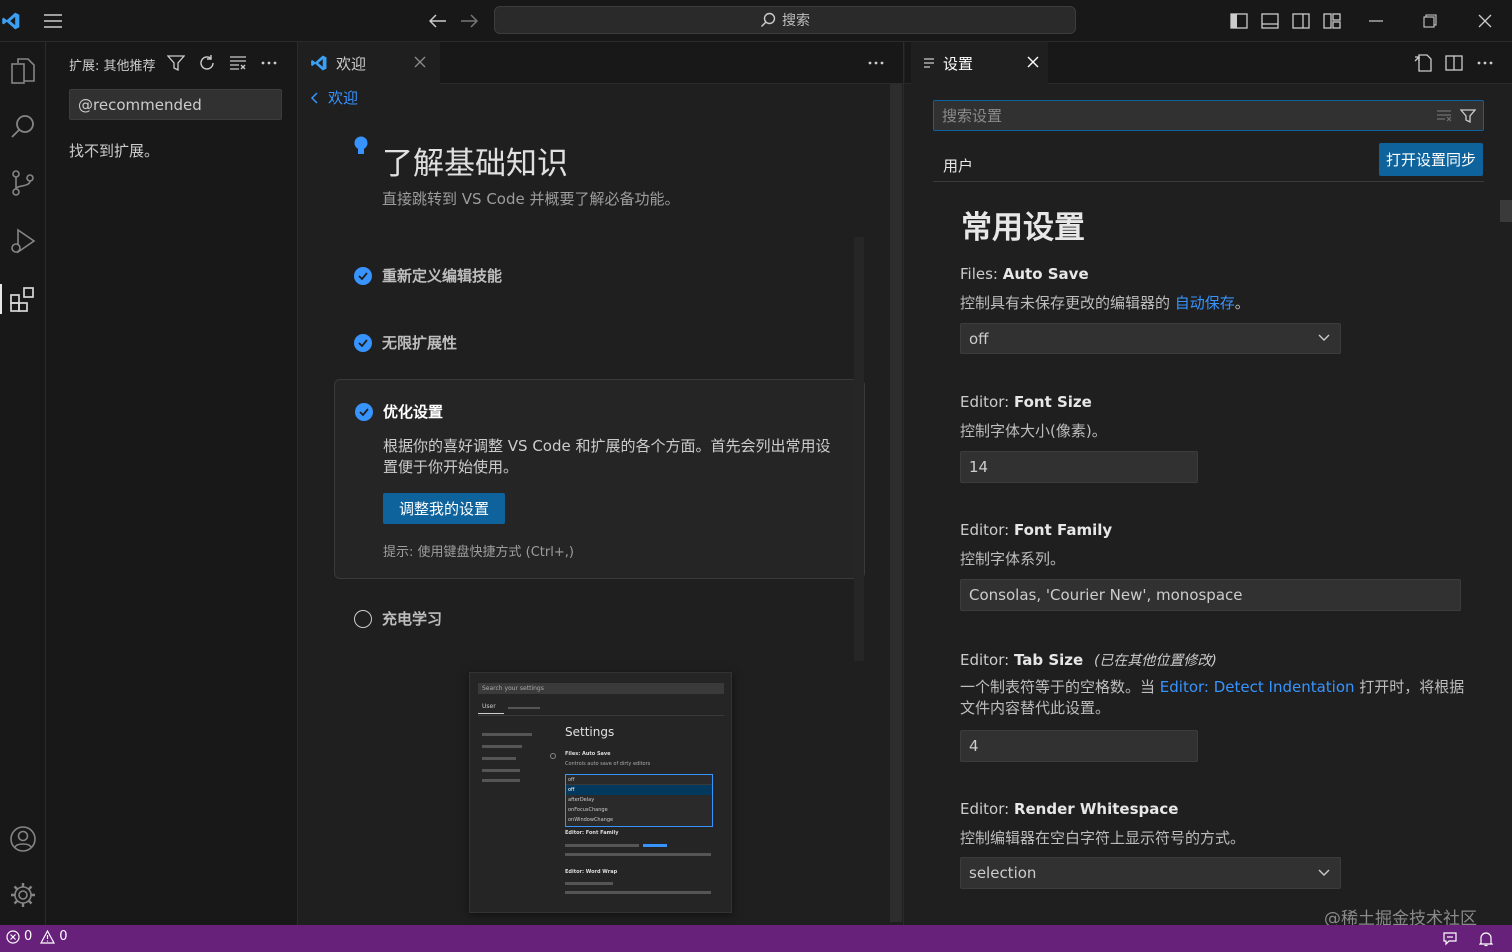 The height and width of the screenshot is (952, 1512). What do you see at coordinates (1023, 228) in the screenshot?
I see `section-title: 常用设置` at bounding box center [1023, 228].